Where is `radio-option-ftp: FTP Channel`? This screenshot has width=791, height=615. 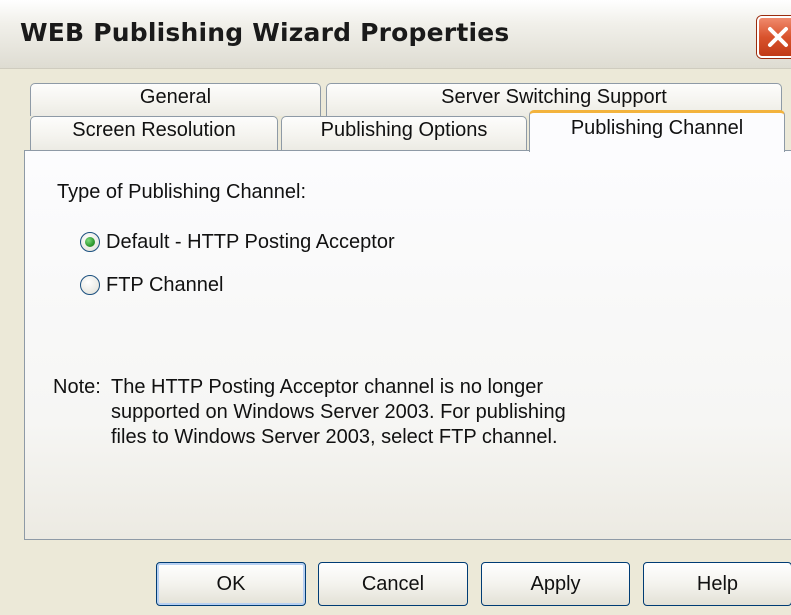 radio-option-ftp: FTP Channel is located at coordinates (151, 285).